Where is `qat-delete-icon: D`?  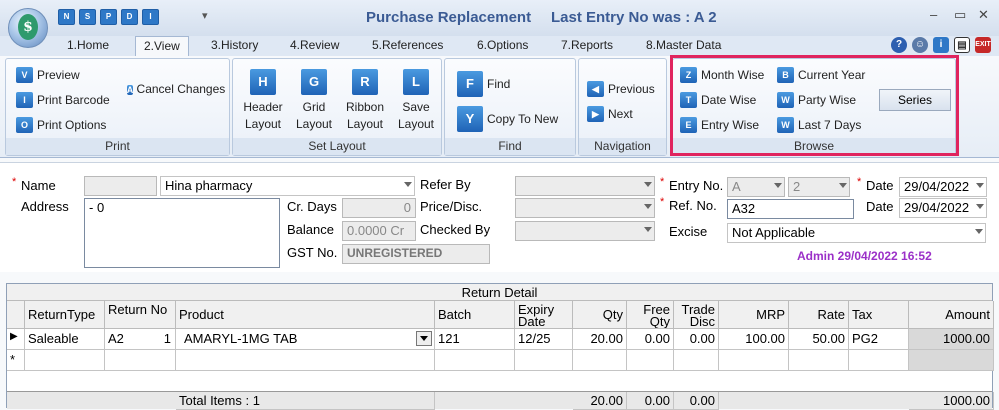
qat-delete-icon: D is located at coordinates (129, 17).